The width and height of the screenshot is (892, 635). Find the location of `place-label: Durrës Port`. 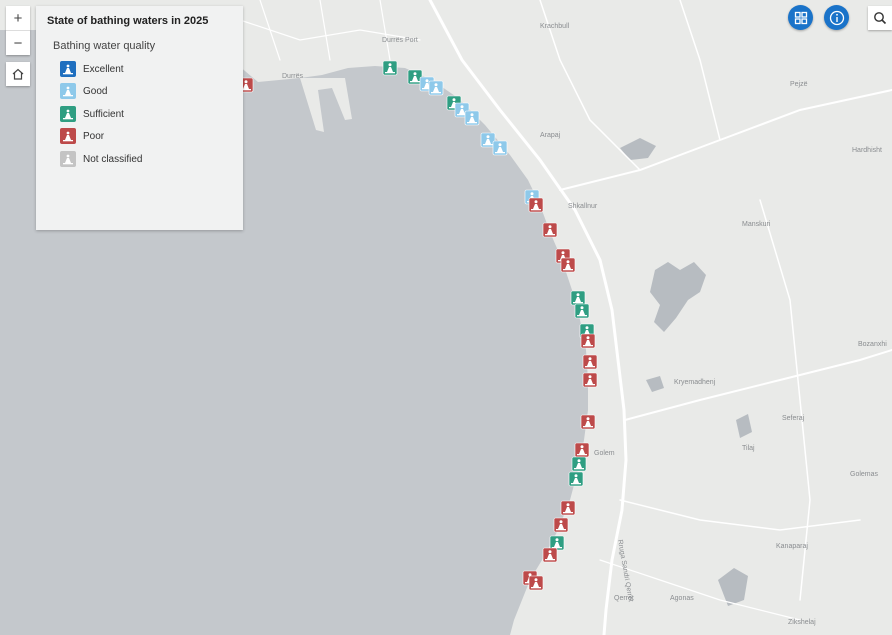

place-label: Durrës Port is located at coordinates (400, 40).